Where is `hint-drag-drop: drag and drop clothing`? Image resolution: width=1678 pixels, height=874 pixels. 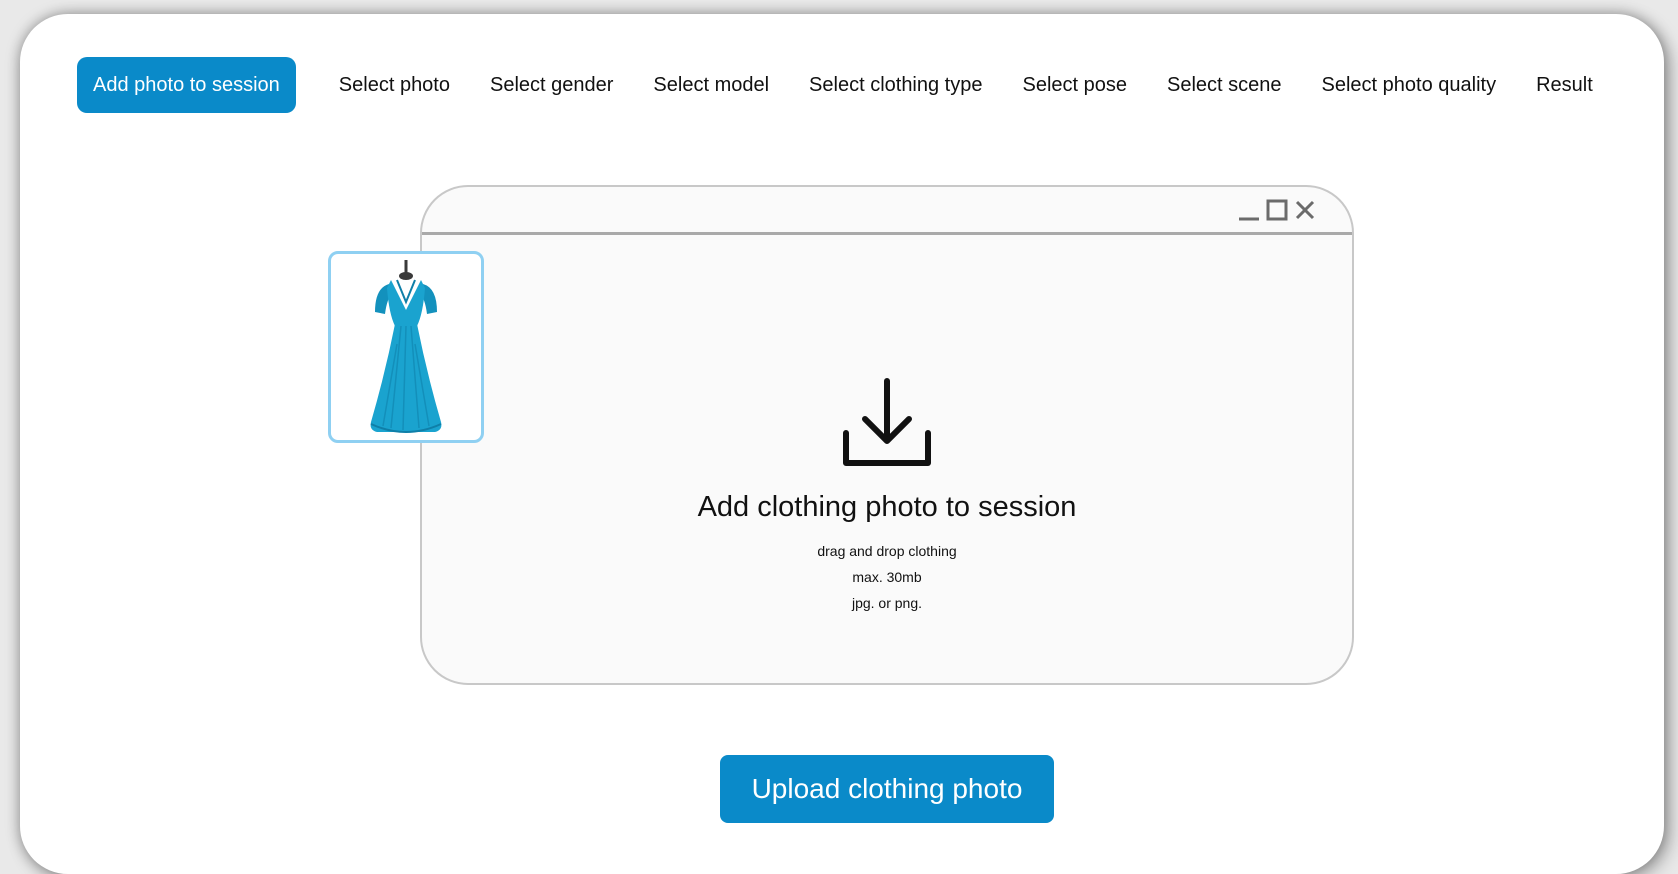 hint-drag-drop: drag and drop clothing is located at coordinates (887, 551).